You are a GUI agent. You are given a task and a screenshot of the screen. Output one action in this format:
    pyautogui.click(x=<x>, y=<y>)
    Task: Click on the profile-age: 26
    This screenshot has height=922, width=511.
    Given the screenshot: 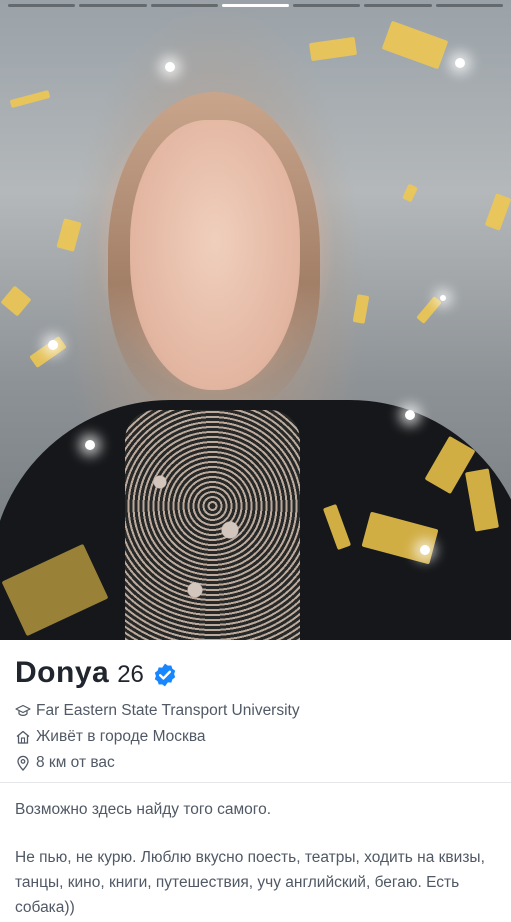 What is the action you would take?
    pyautogui.click(x=130, y=674)
    